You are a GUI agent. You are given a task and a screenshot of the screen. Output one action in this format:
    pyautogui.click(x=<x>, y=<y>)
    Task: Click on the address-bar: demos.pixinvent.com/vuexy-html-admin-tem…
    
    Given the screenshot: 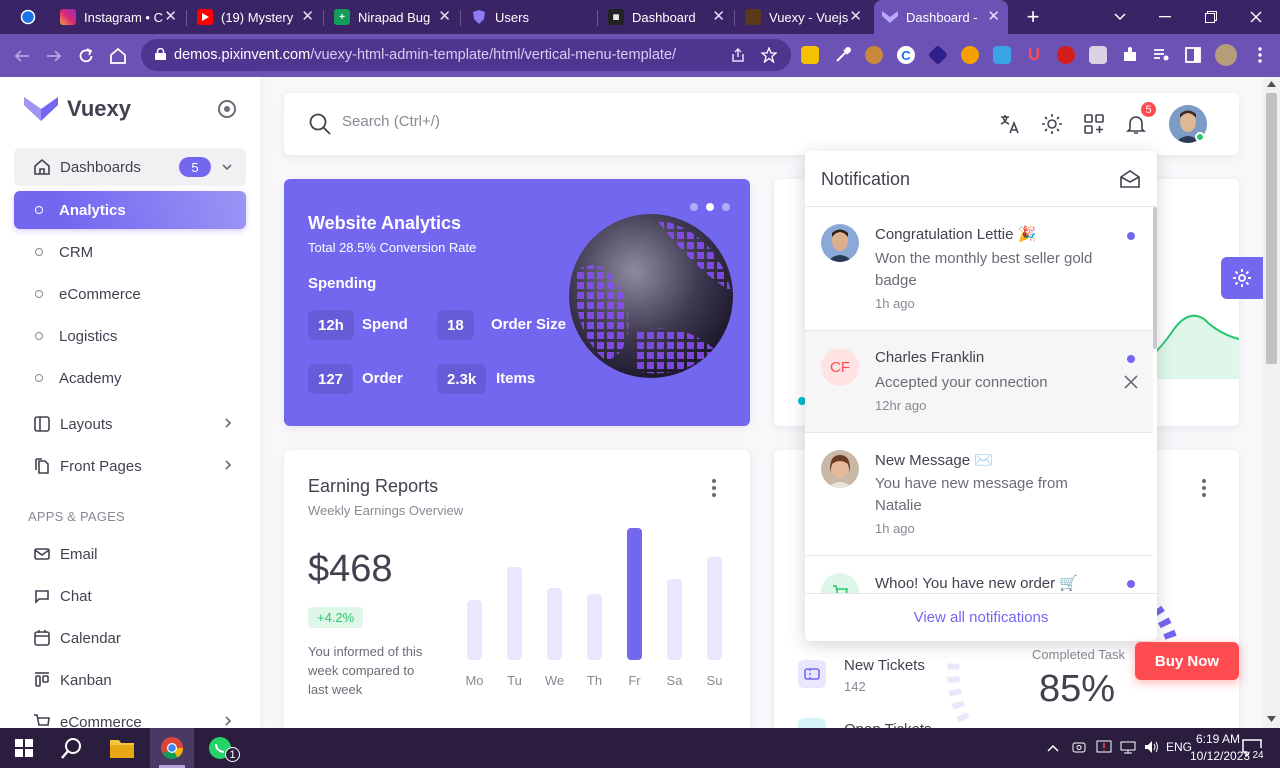 What is the action you would take?
    pyautogui.click(x=466, y=55)
    